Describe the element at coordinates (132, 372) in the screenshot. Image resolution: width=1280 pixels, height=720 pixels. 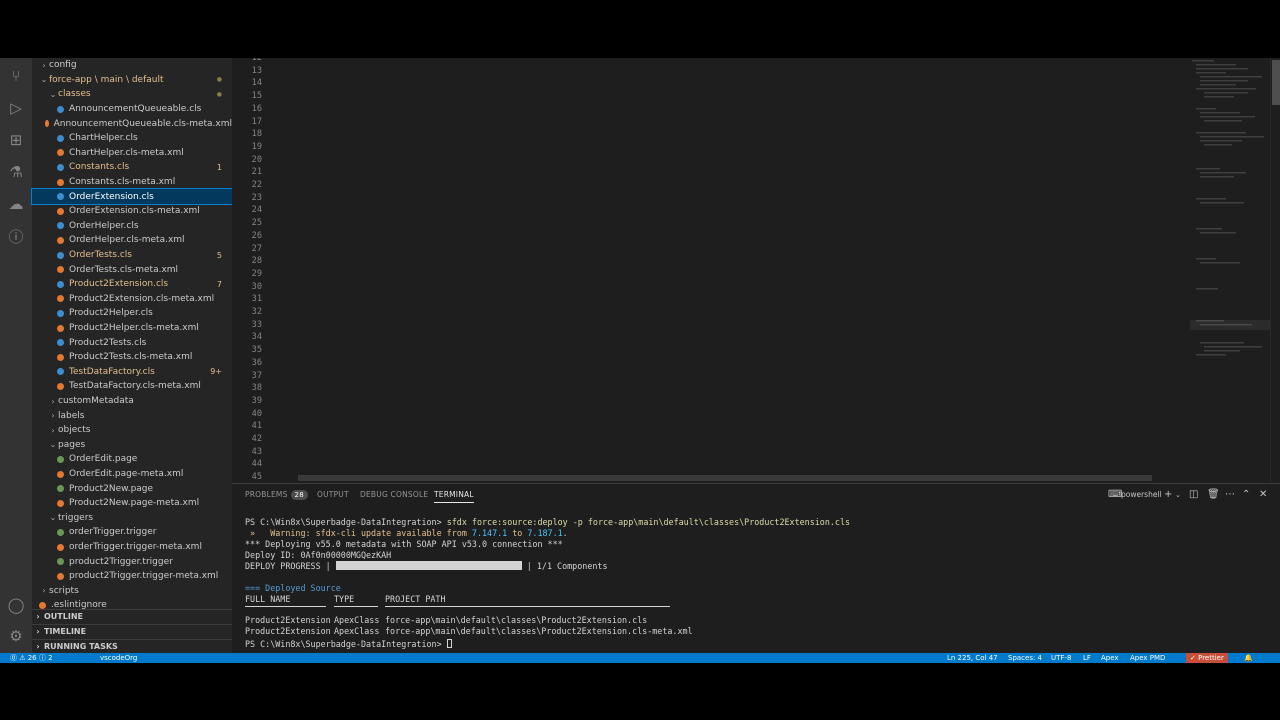
I see `tree-item: TestDataFactory.cls 9+` at that location.